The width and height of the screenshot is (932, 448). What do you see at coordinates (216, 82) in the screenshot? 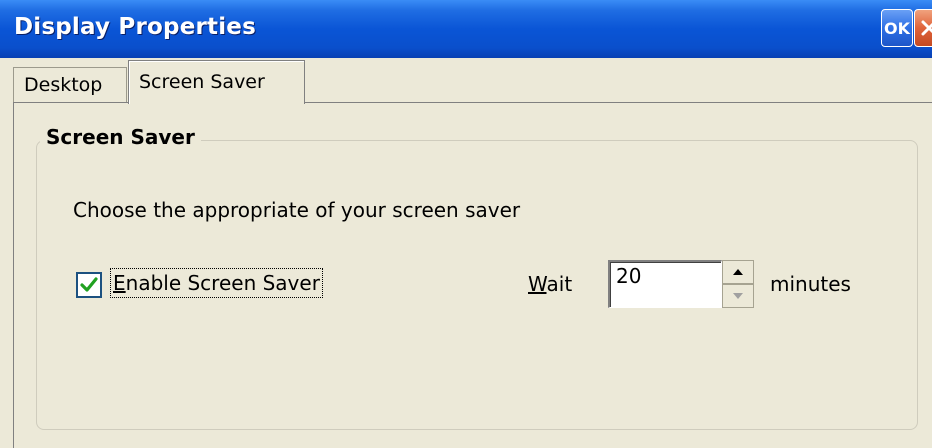
I see `tab-screen-saver: Screen Saver` at bounding box center [216, 82].